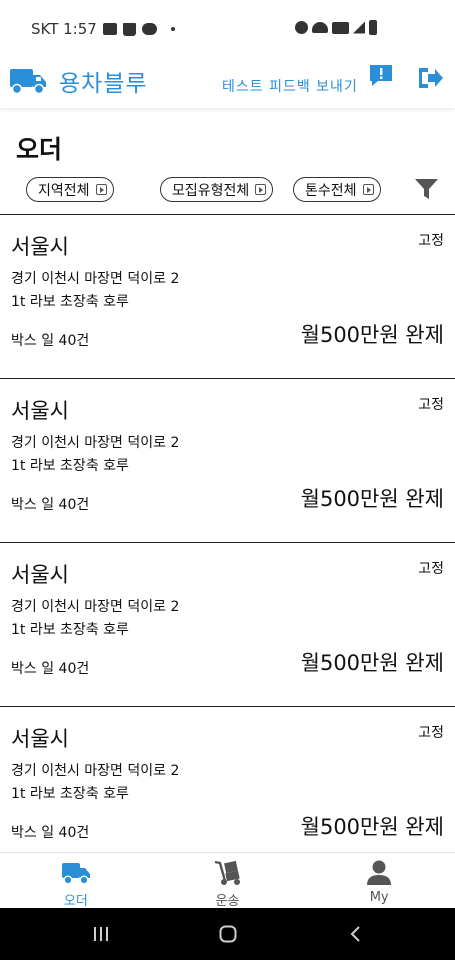  I want to click on status-right, so click(336, 27).